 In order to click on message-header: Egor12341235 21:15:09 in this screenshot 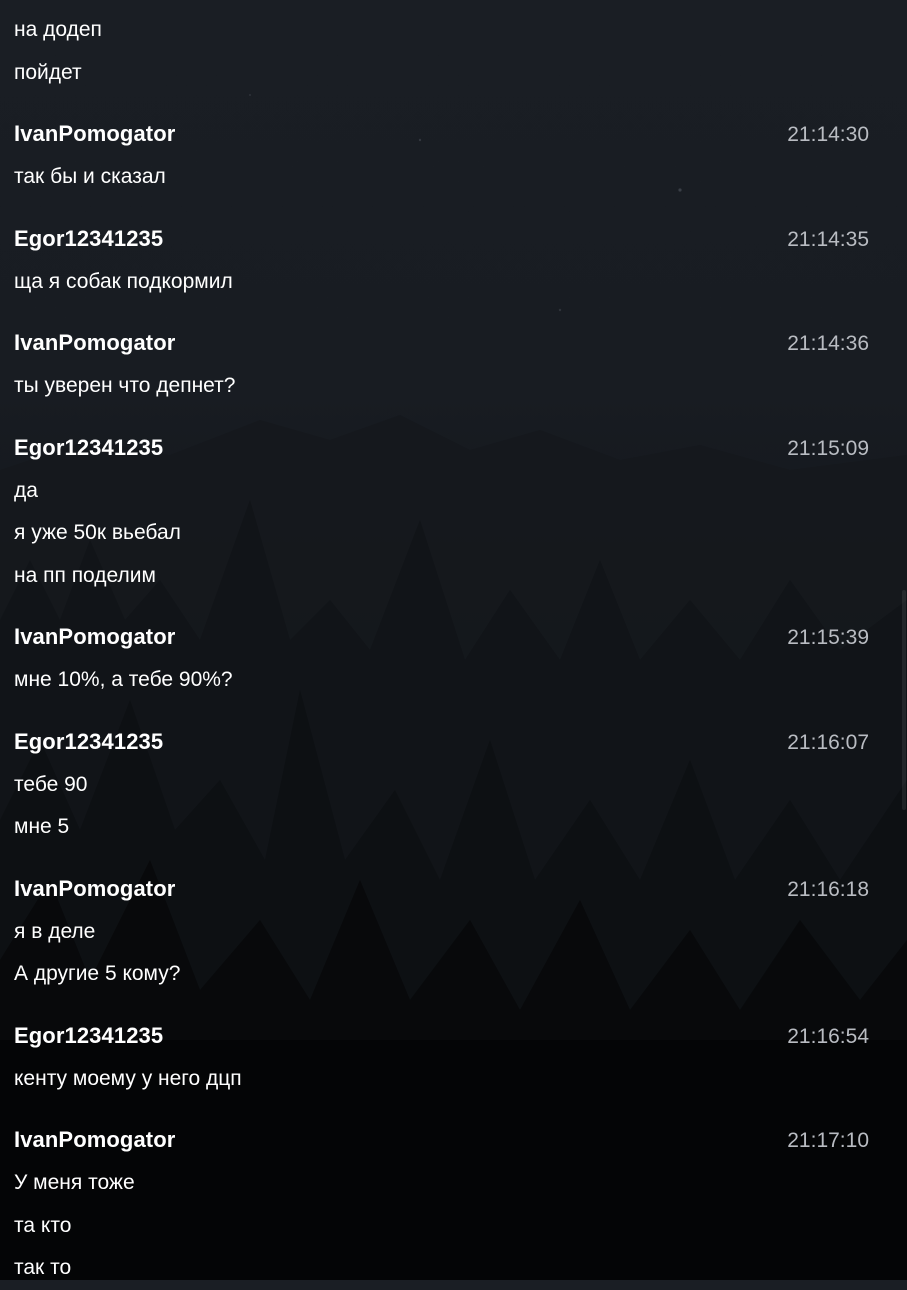, I will do `click(441, 448)`.